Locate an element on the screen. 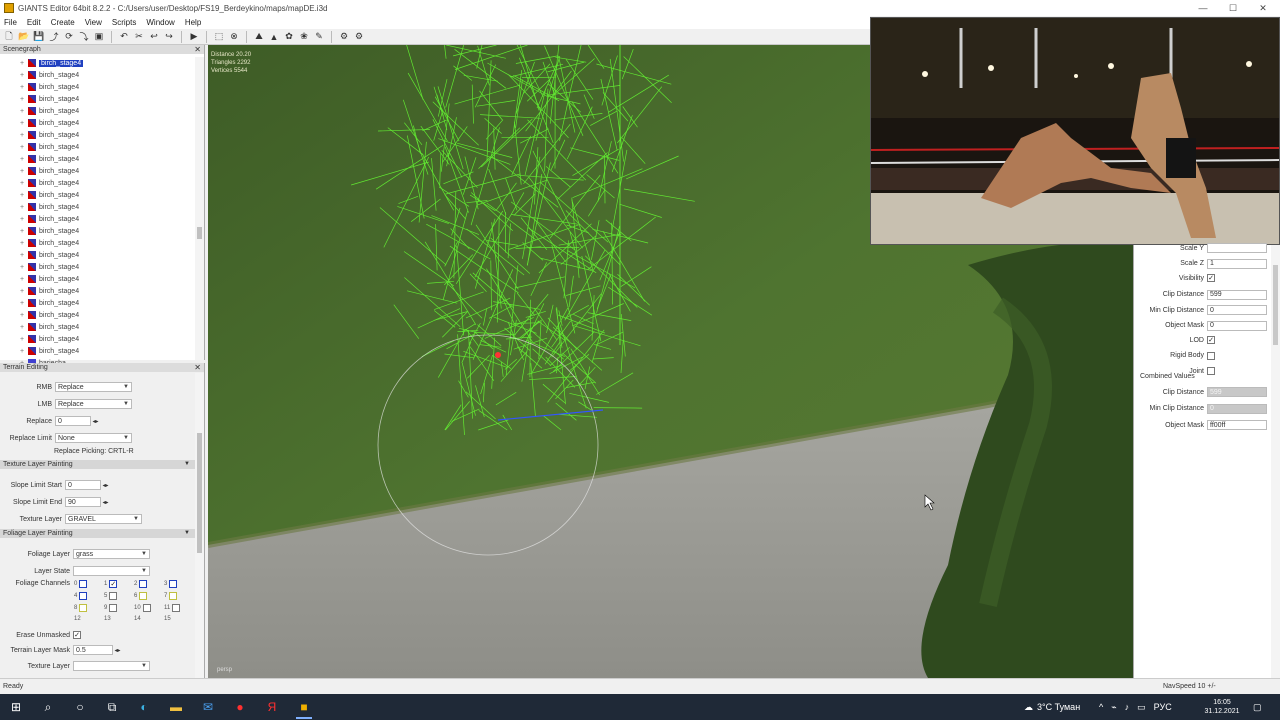 Image resolution: width=1280 pixels, height=720 pixels. close-icon: ✕ is located at coordinates (197, 49).